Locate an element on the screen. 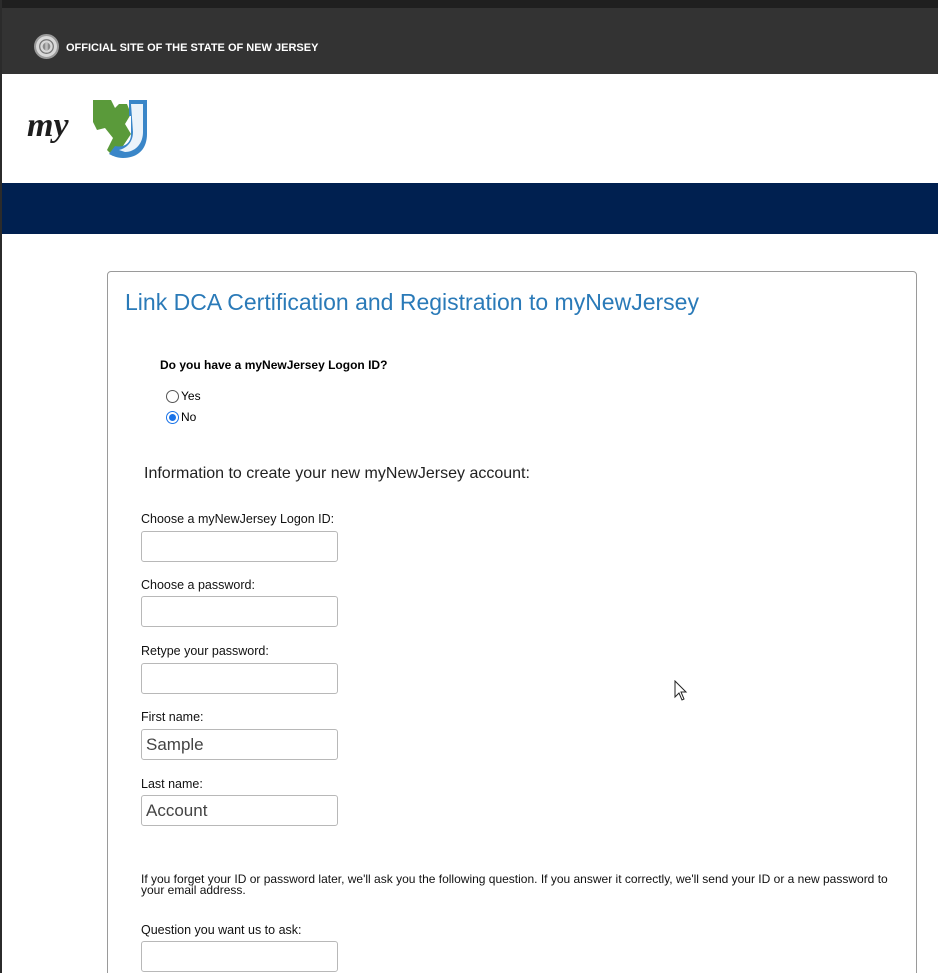 The height and width of the screenshot is (973, 938). logo-my-text: my is located at coordinates (48, 125).